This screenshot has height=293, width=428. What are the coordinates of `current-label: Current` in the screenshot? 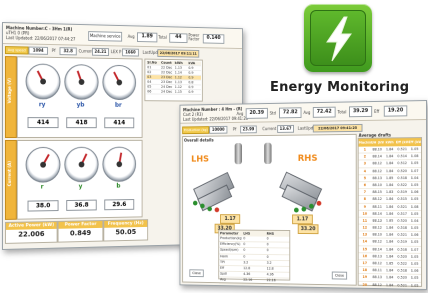 It's located at (86, 51).